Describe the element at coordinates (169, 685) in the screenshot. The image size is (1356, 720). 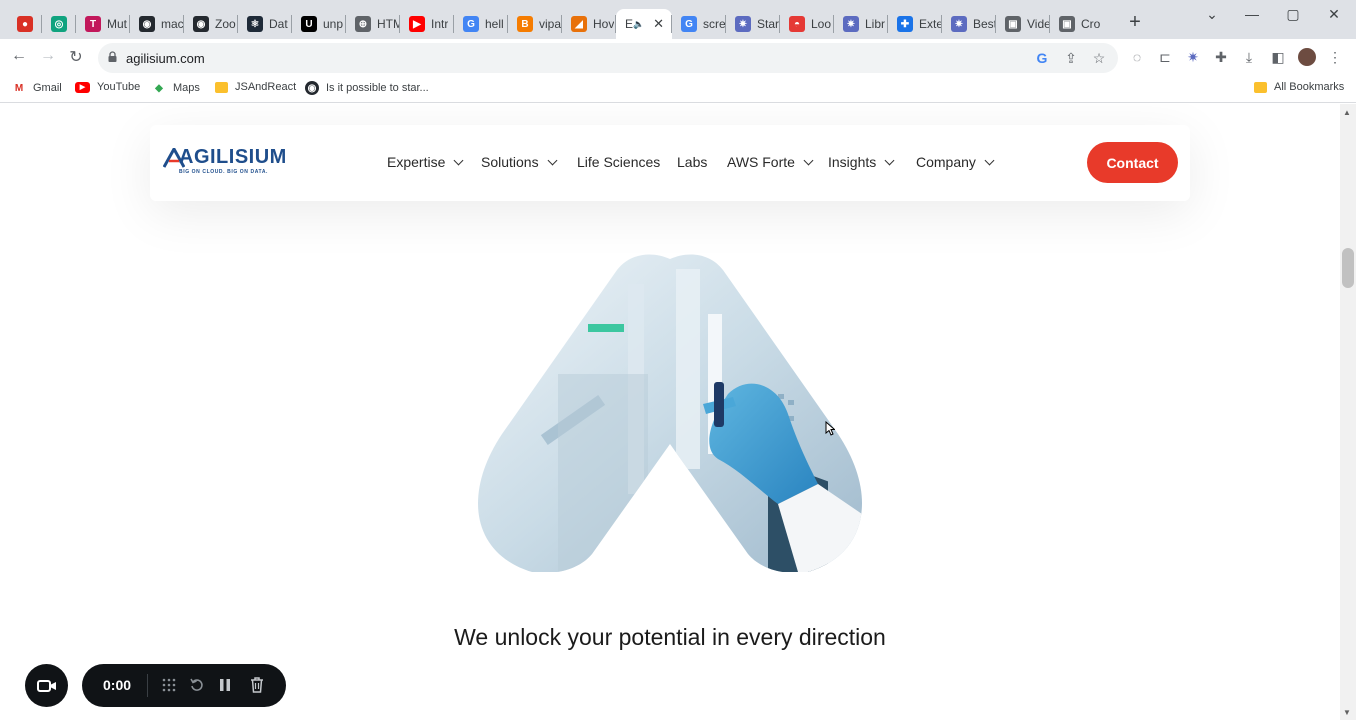
I see `grid-icon` at that location.